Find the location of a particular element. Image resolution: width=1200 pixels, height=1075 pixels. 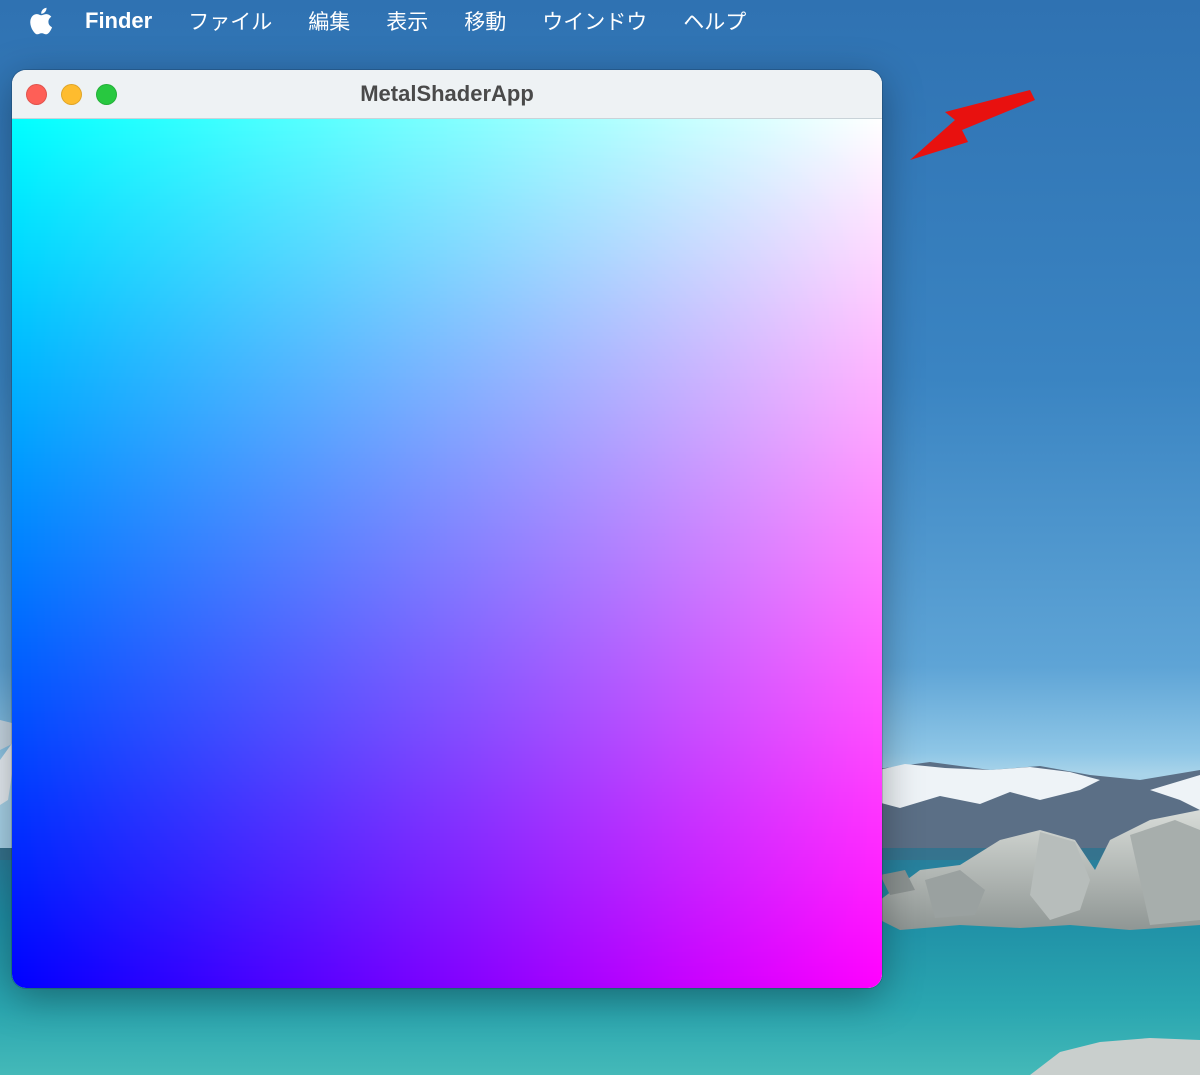

window-title: MetalShaderApp is located at coordinates (447, 93).